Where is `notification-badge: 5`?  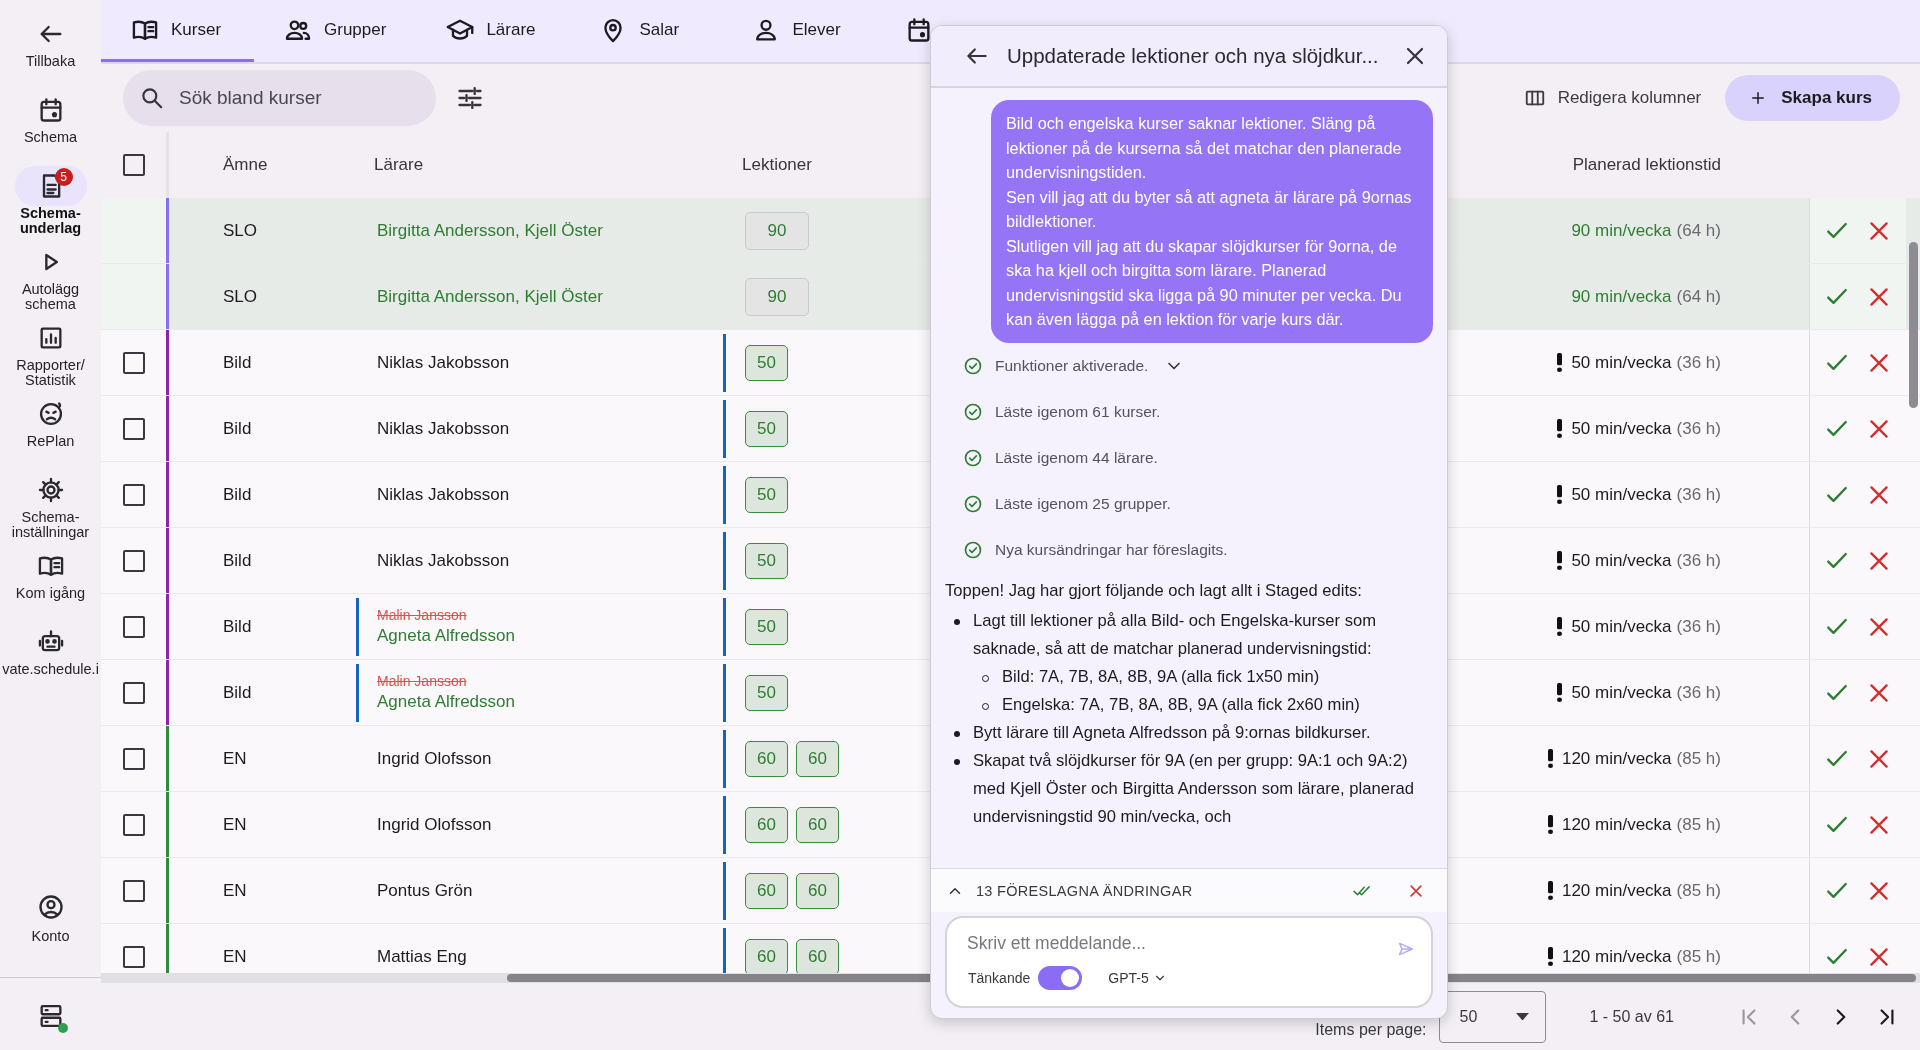 notification-badge: 5 is located at coordinates (63, 177).